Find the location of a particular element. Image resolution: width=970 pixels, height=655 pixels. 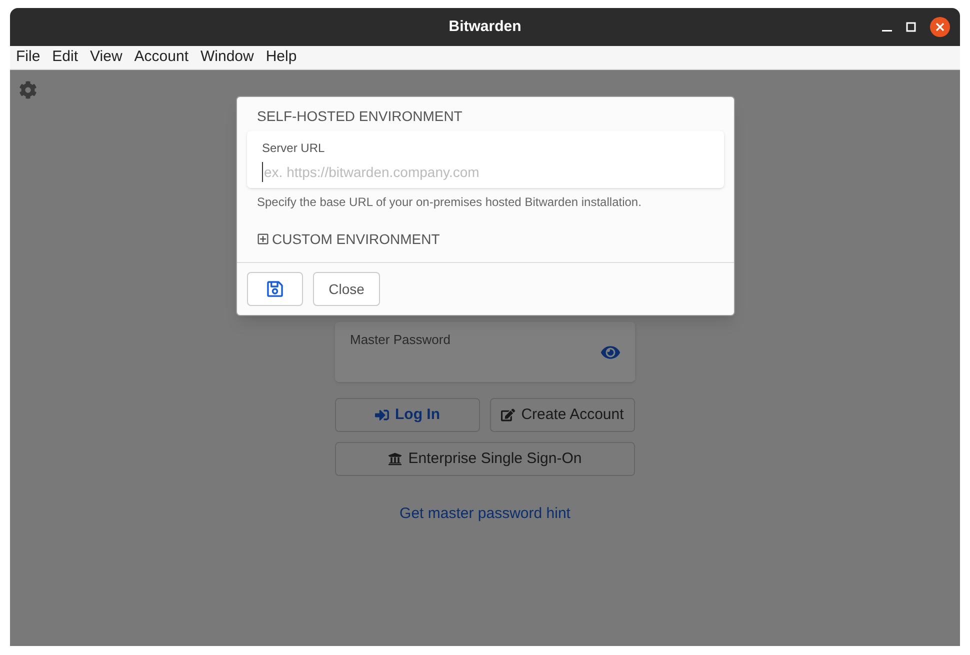

menu-item: Help is located at coordinates (281, 57).